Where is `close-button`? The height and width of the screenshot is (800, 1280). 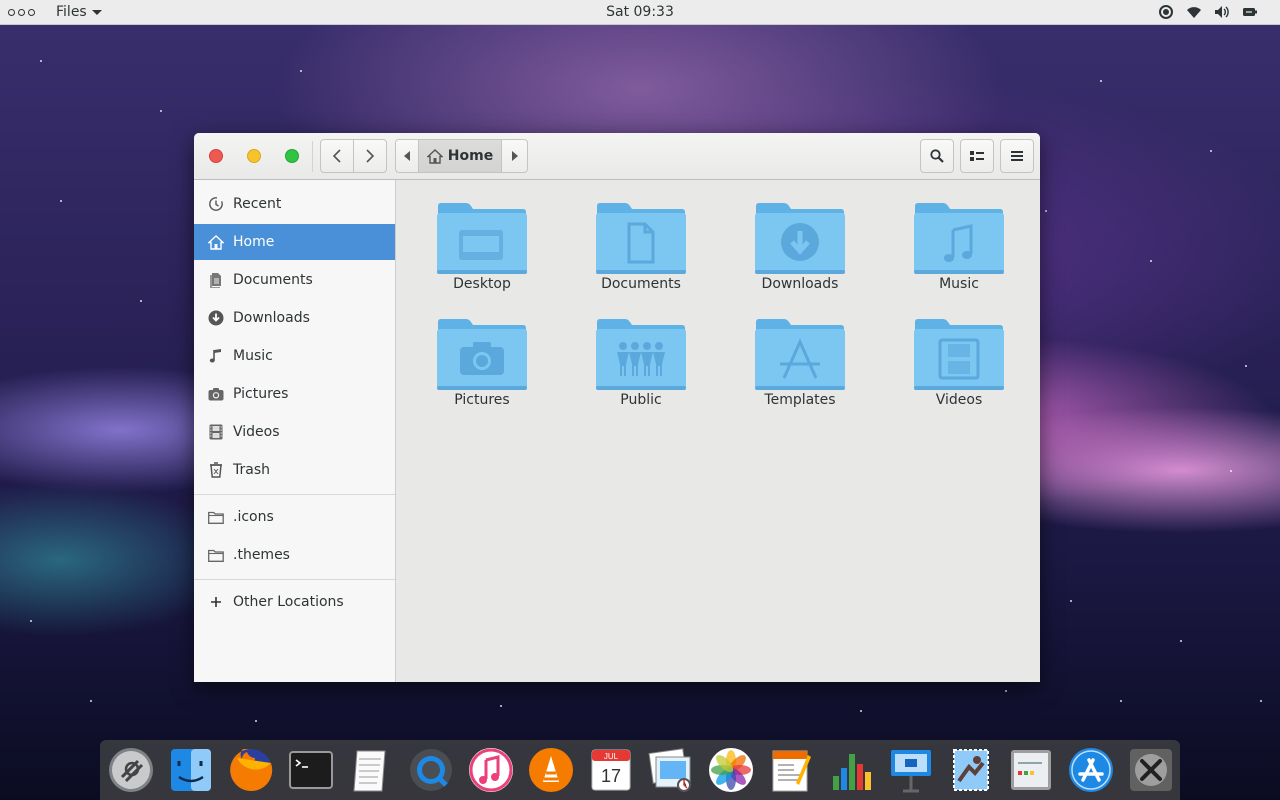 close-button is located at coordinates (216, 156).